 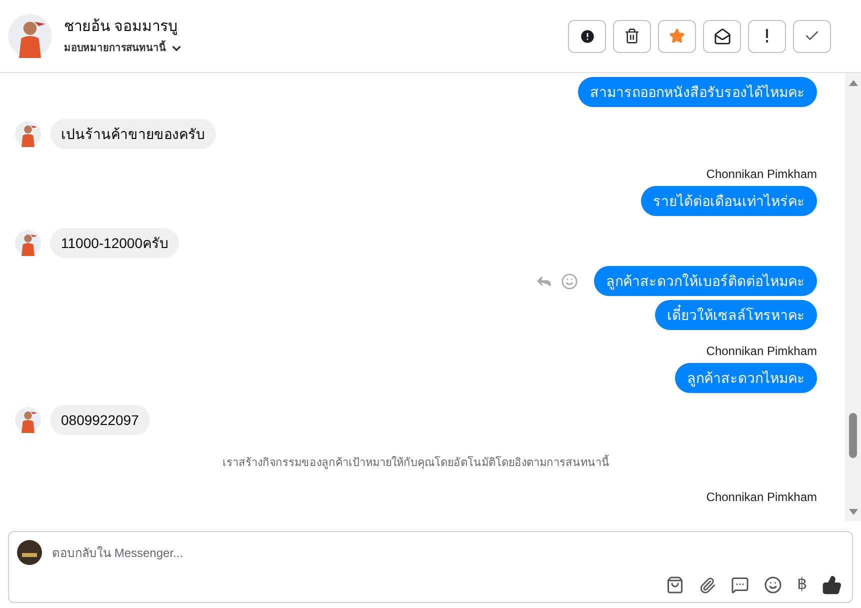 What do you see at coordinates (740, 585) in the screenshot?
I see `chat-bubble-icon` at bounding box center [740, 585].